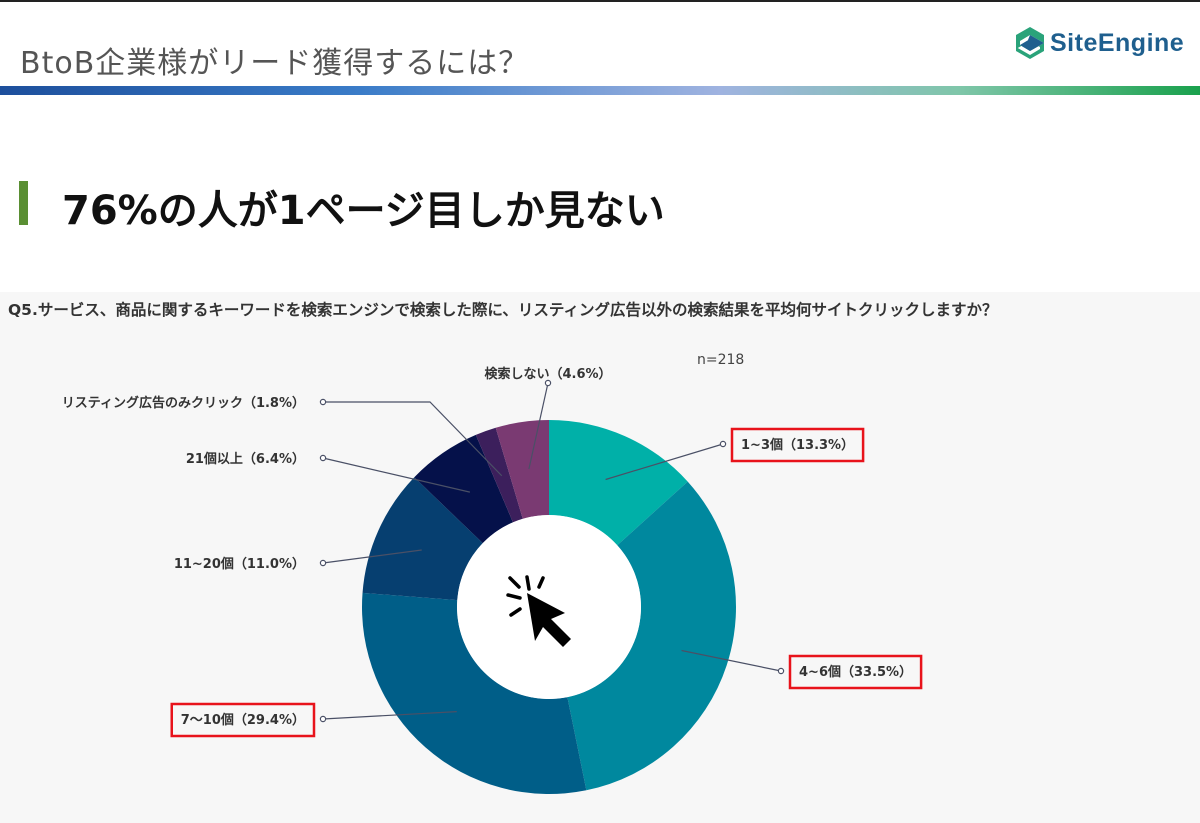 This screenshot has width=1200, height=823. What do you see at coordinates (243, 720) in the screenshot?
I see `slice-label: 7〜10個（29.4%）` at bounding box center [243, 720].